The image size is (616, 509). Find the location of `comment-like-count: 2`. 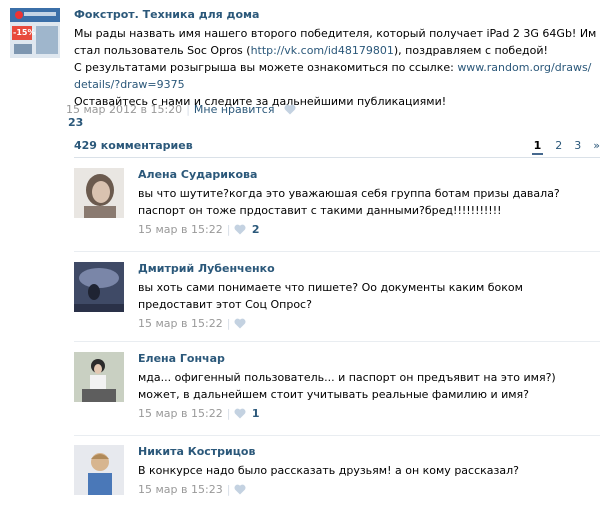

comment-like-count: 2 is located at coordinates (255, 229).